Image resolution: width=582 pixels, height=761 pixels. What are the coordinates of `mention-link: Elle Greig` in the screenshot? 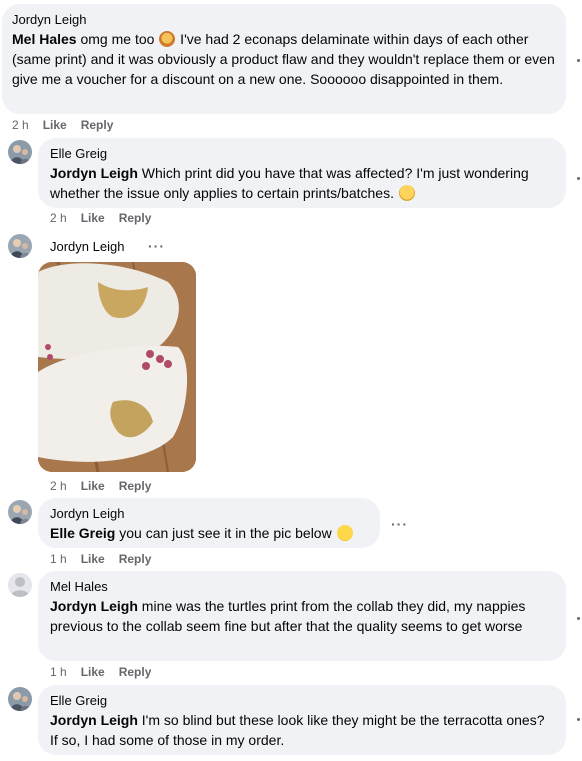 It's located at (82, 533).